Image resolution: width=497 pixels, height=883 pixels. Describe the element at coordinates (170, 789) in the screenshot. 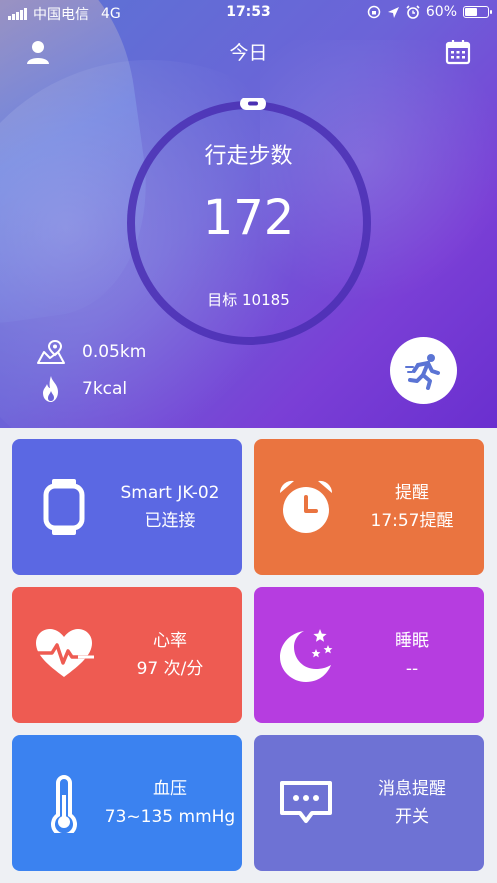

I see `blood-pressure-title: 血压` at that location.